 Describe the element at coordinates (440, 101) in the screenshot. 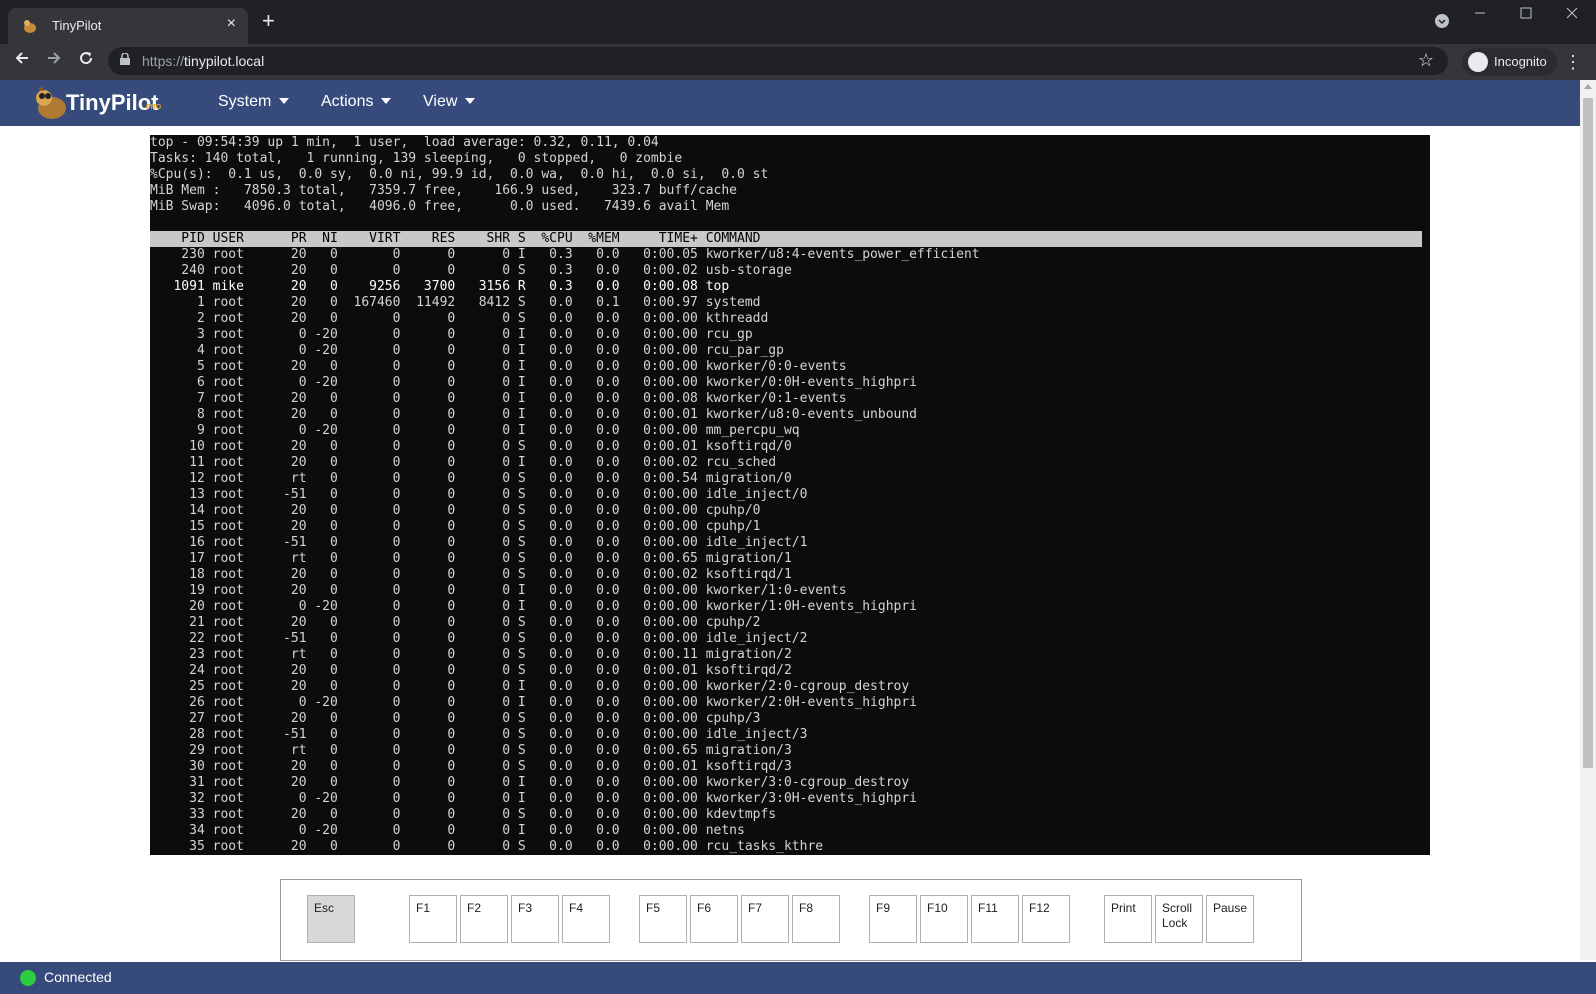

I see `menu-view-label: View` at that location.